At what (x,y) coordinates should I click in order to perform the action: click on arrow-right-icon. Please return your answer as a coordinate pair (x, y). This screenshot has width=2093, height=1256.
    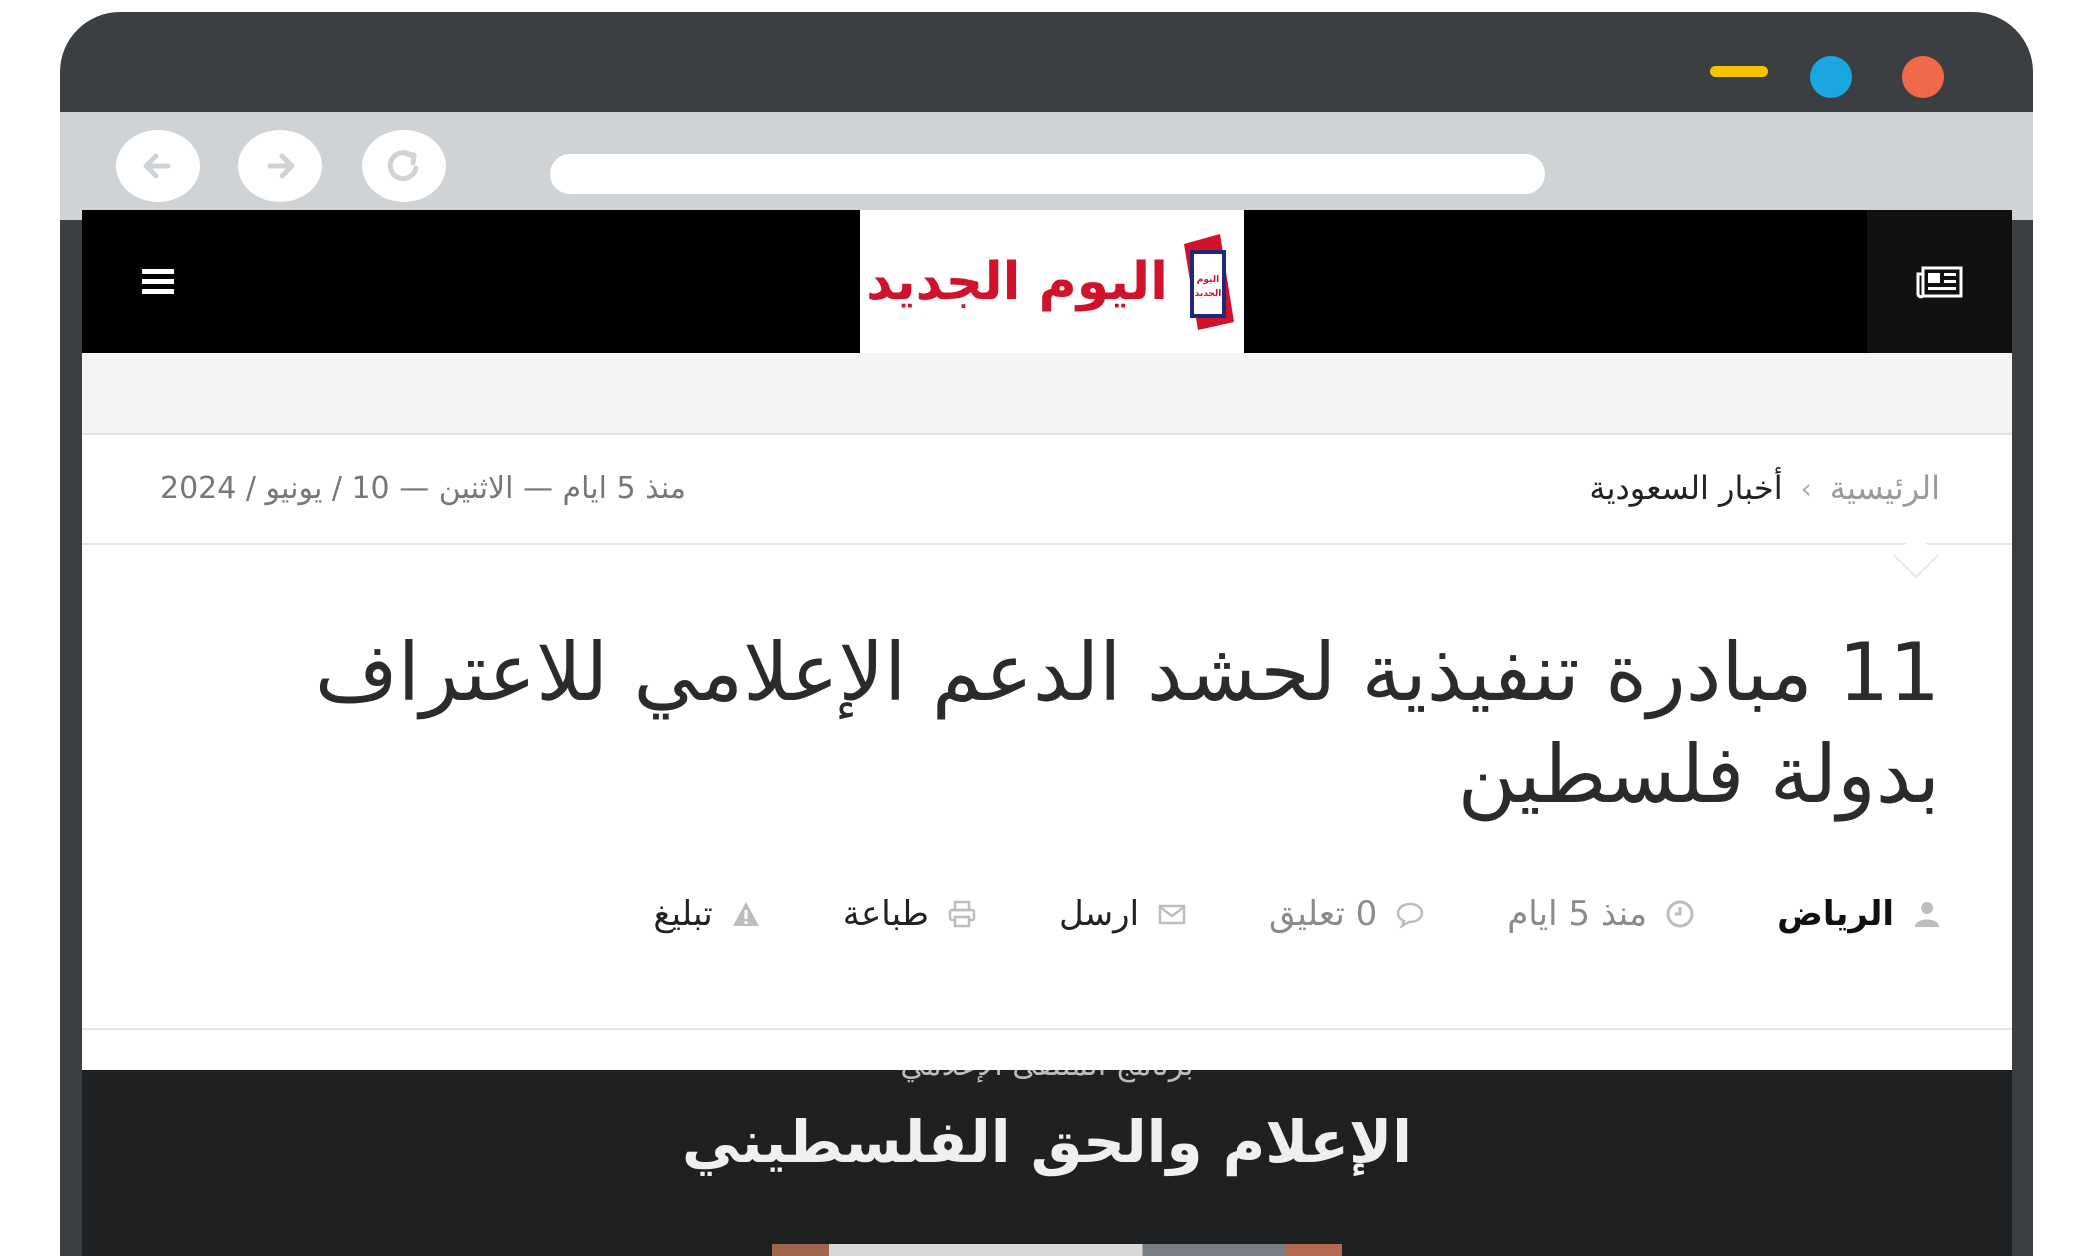
    Looking at the image, I should click on (281, 166).